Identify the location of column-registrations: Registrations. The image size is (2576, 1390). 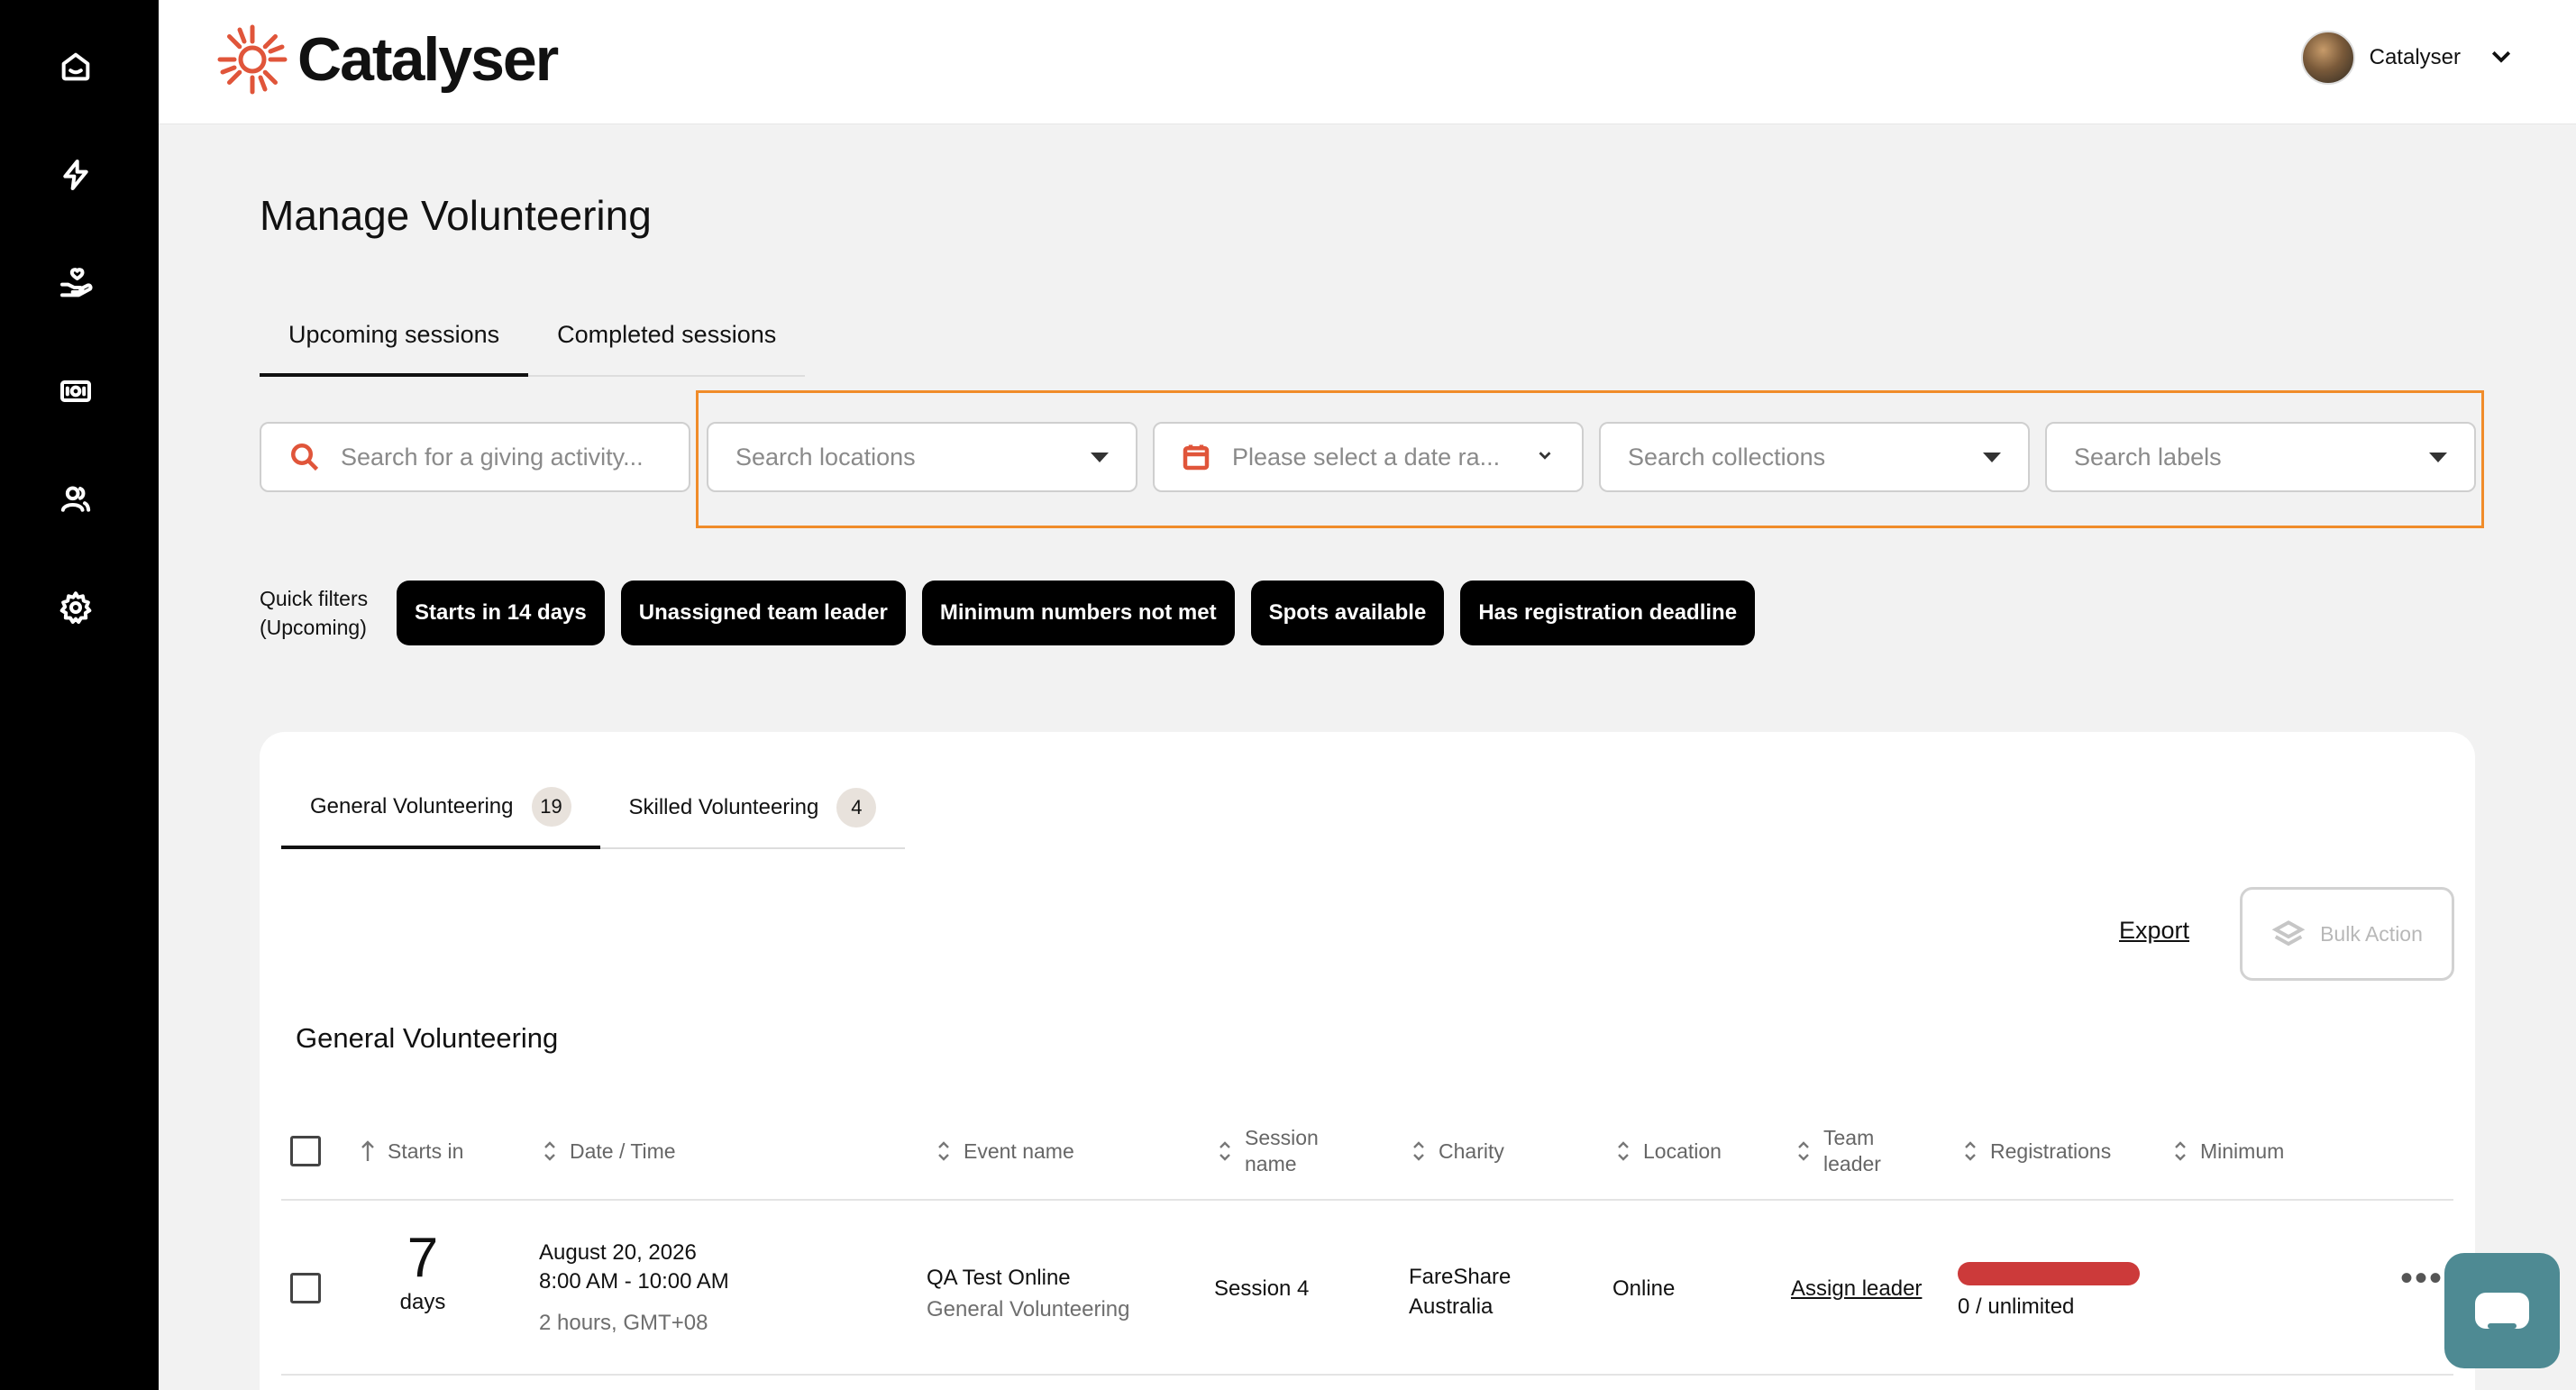
(2037, 1151).